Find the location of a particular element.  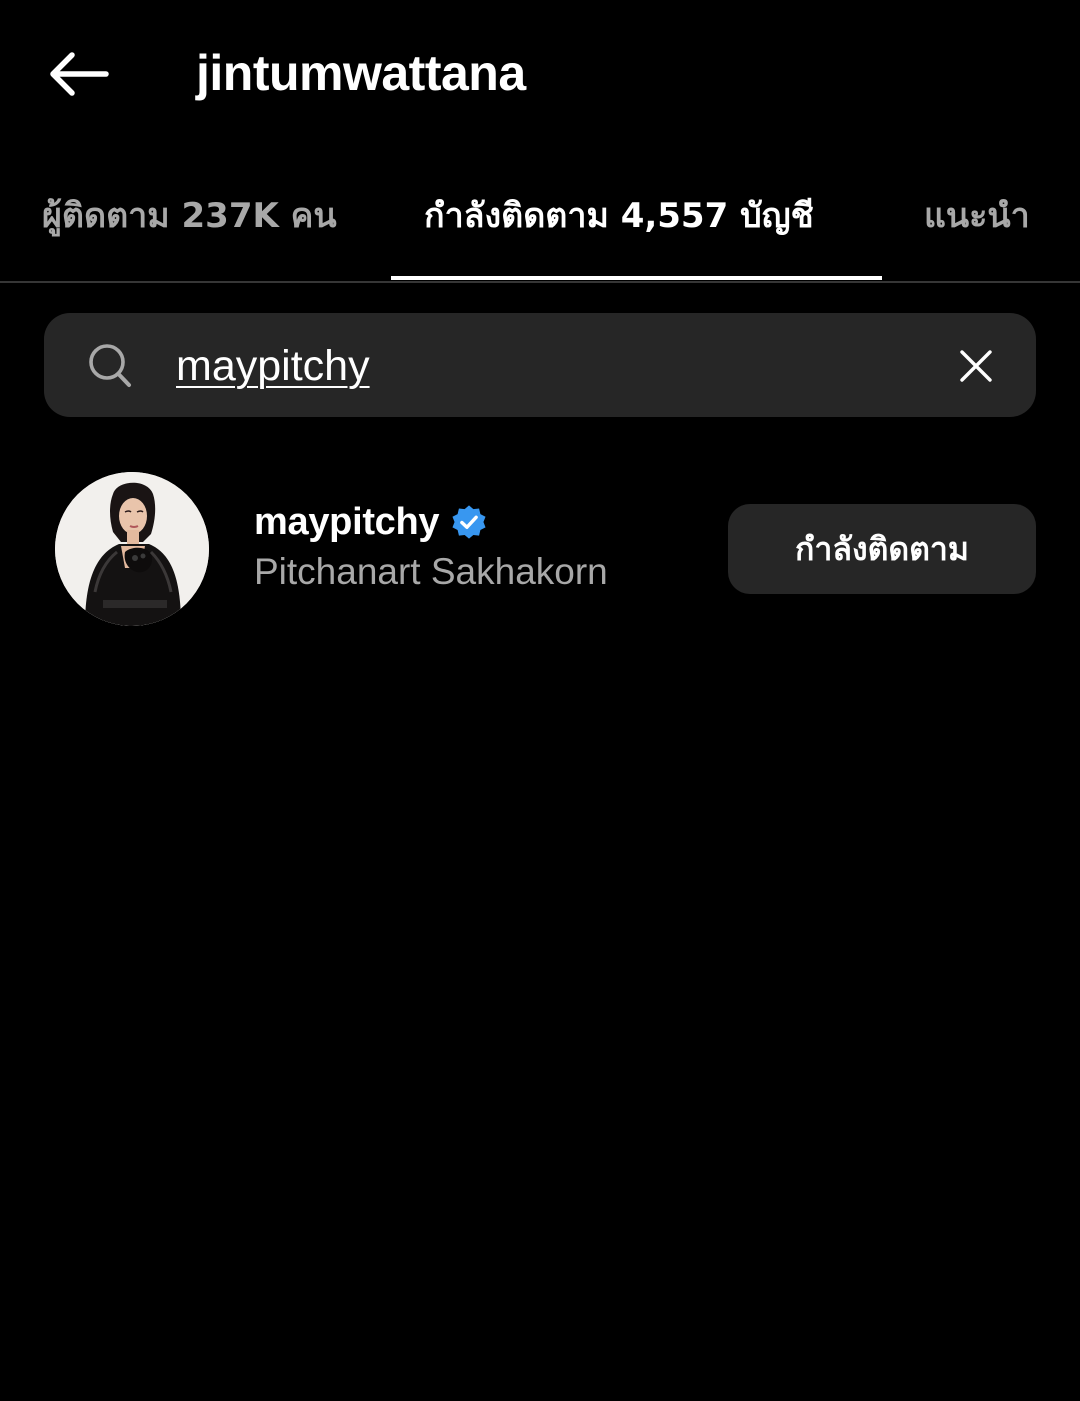

back-button is located at coordinates (78, 74).